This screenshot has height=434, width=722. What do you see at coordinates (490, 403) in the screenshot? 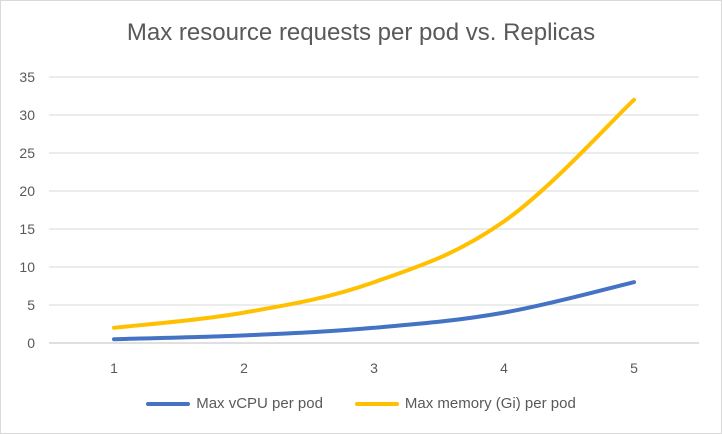
I see `legend-label-memory: Max memory (Gi) per pod` at bounding box center [490, 403].